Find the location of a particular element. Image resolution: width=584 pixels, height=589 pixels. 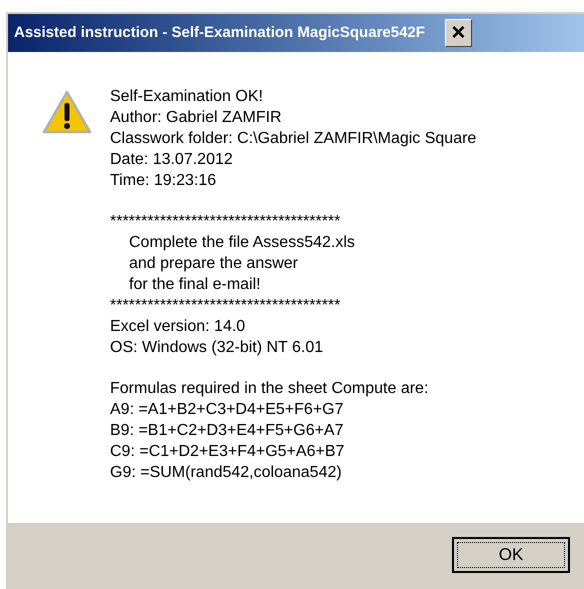

message-line: B9: =B1+C2+D3+E4+F5+G6+A7 is located at coordinates (227, 431).